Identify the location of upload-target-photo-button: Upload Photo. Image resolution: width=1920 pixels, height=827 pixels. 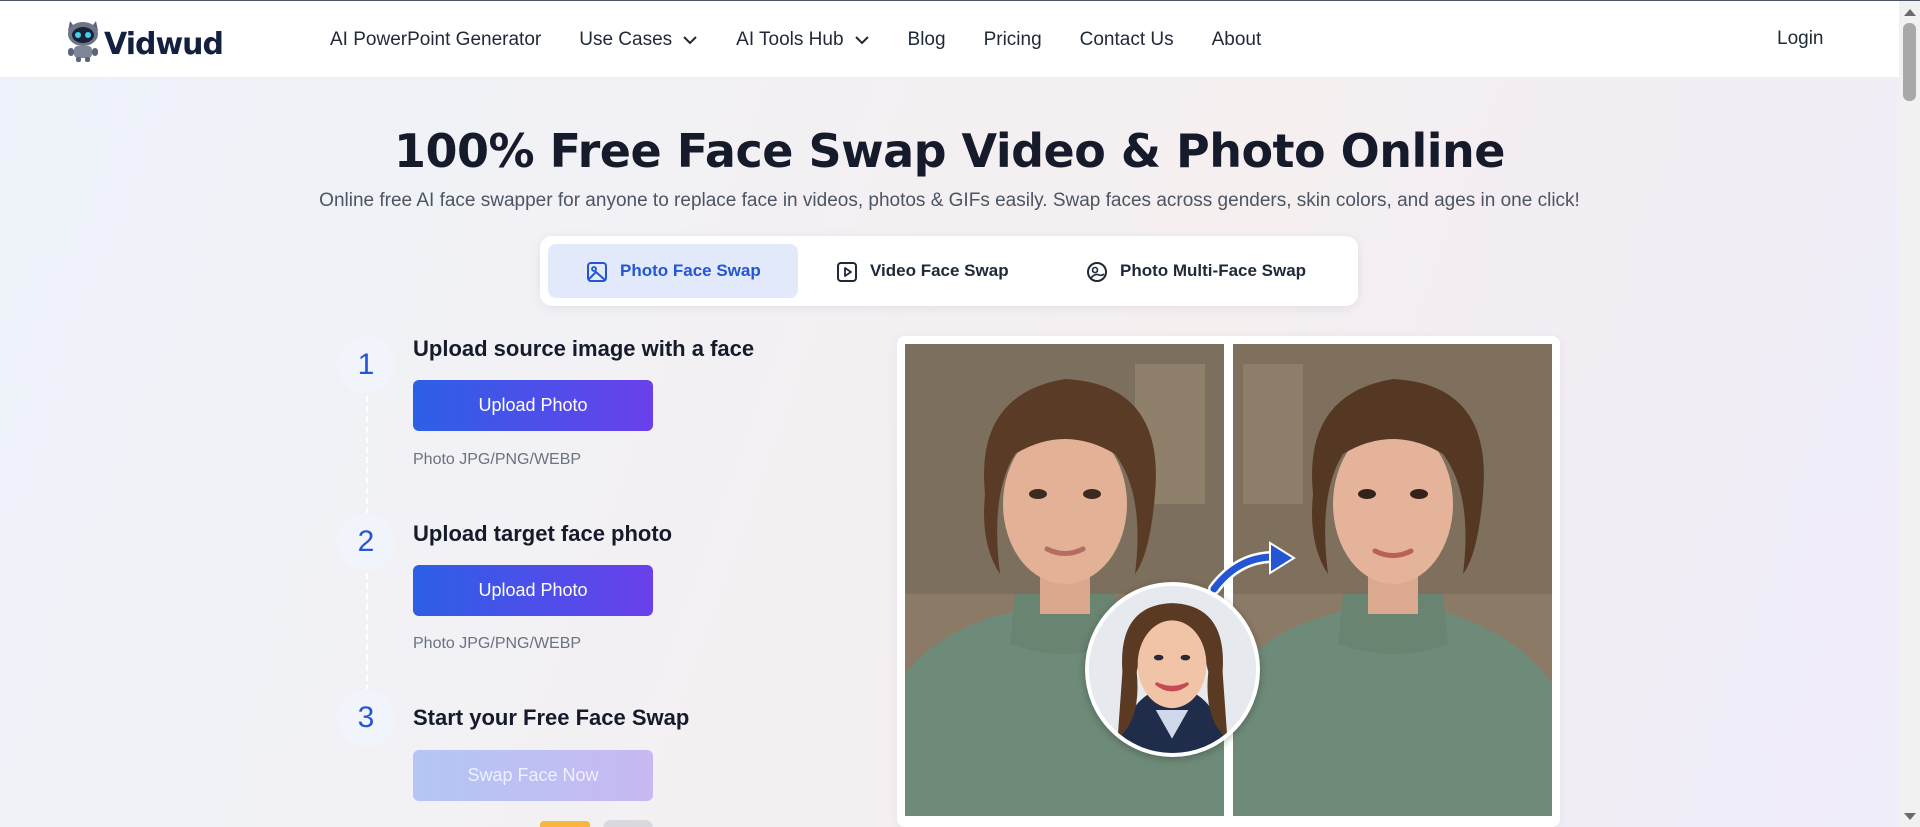
(533, 590).